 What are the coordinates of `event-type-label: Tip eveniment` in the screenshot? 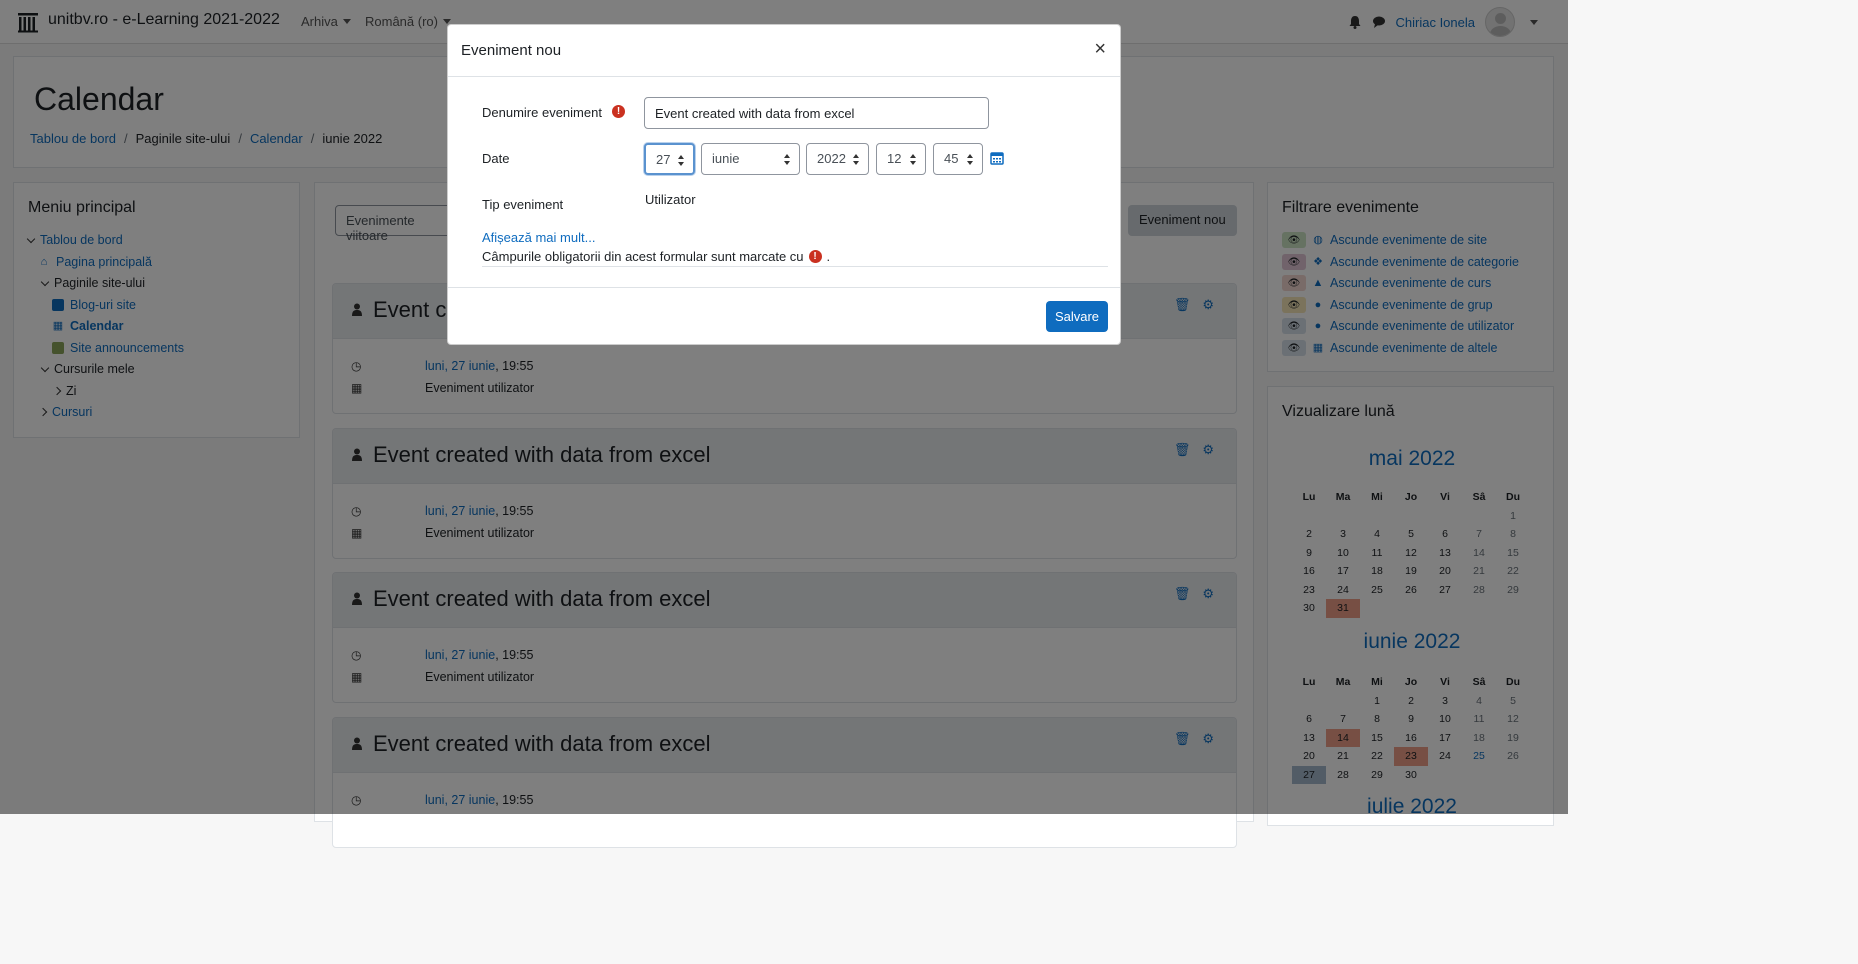 It's located at (523, 204).